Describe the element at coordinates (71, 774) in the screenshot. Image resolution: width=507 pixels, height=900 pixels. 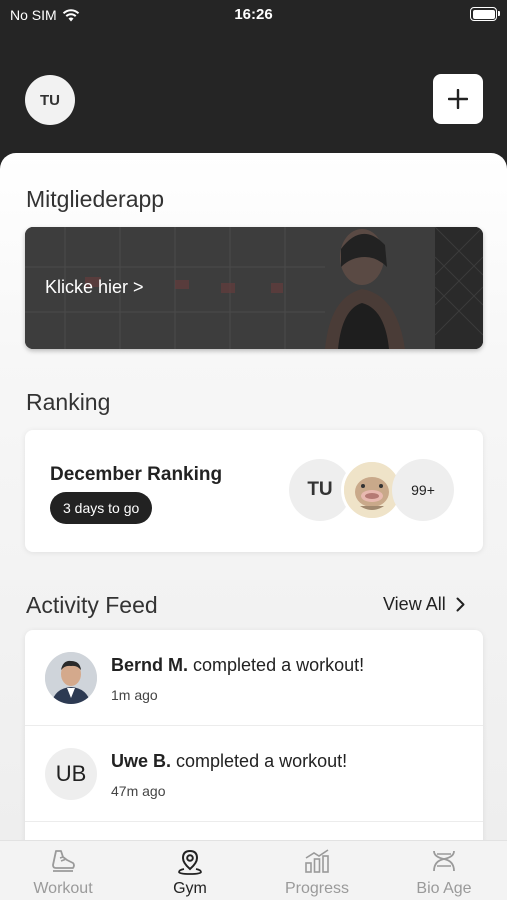
I see `avatar: UB` at that location.